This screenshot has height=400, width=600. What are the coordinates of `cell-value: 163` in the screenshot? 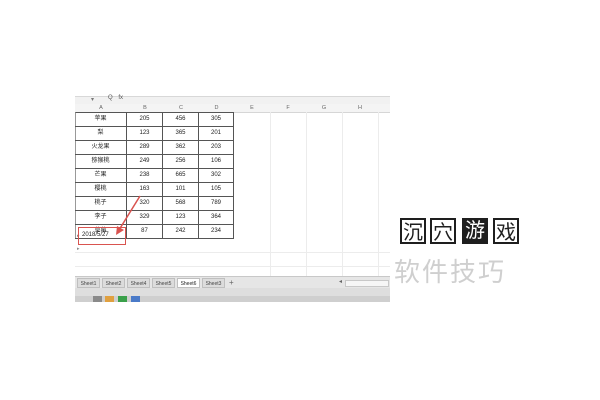 It's located at (145, 189).